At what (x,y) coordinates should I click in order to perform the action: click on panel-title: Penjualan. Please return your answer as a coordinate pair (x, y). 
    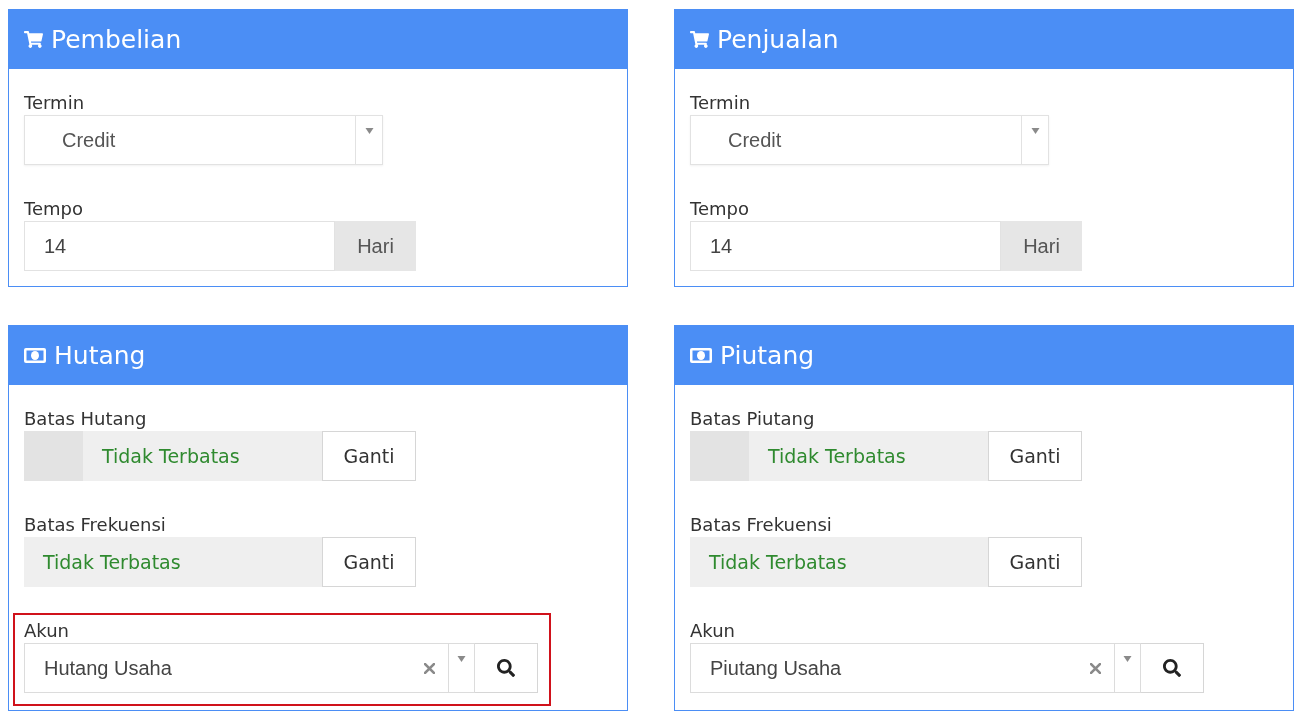
    Looking at the image, I should click on (778, 39).